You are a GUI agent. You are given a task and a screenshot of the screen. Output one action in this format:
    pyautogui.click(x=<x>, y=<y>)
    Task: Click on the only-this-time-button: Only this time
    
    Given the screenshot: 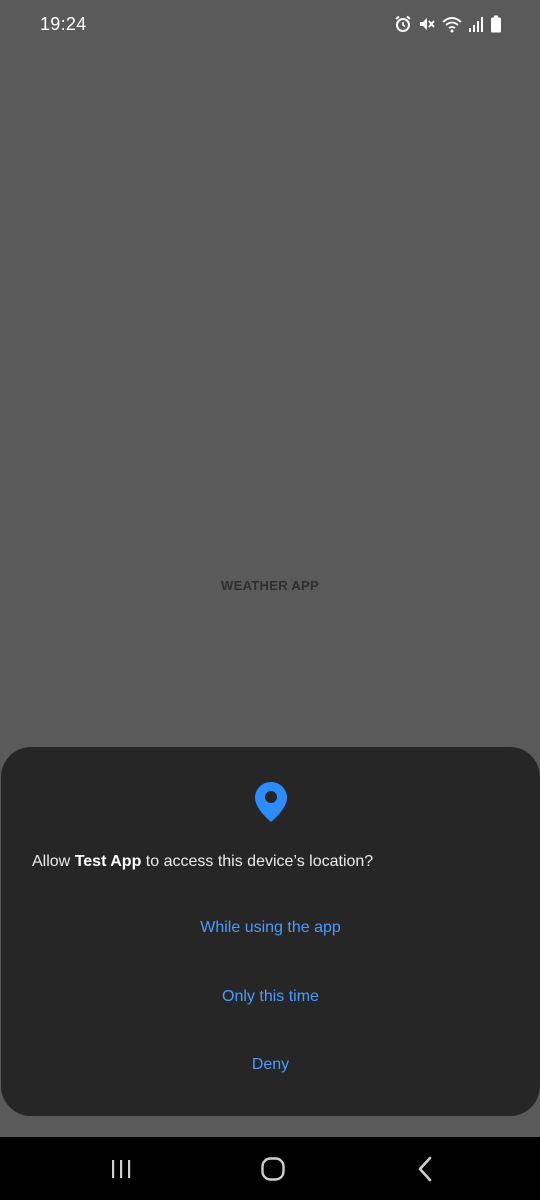 What is the action you would take?
    pyautogui.click(x=270, y=997)
    